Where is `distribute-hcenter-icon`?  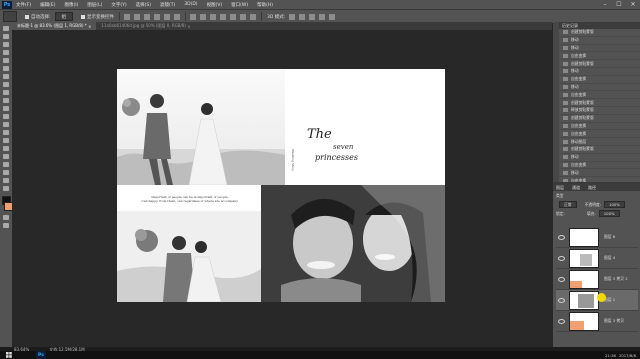 distribute-hcenter-icon is located at coordinates (233, 16).